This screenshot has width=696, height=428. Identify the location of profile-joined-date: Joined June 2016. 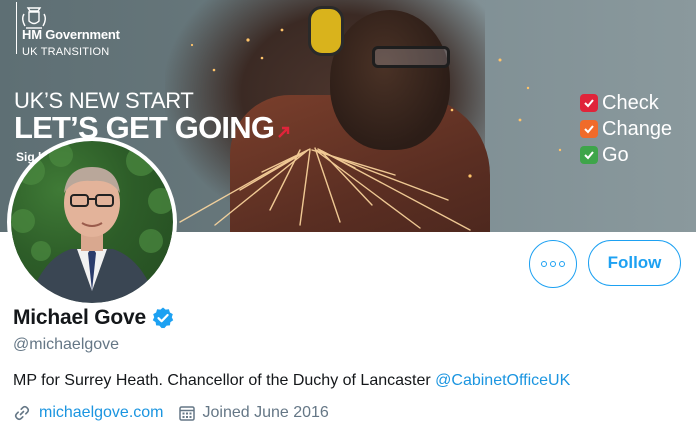
(265, 412).